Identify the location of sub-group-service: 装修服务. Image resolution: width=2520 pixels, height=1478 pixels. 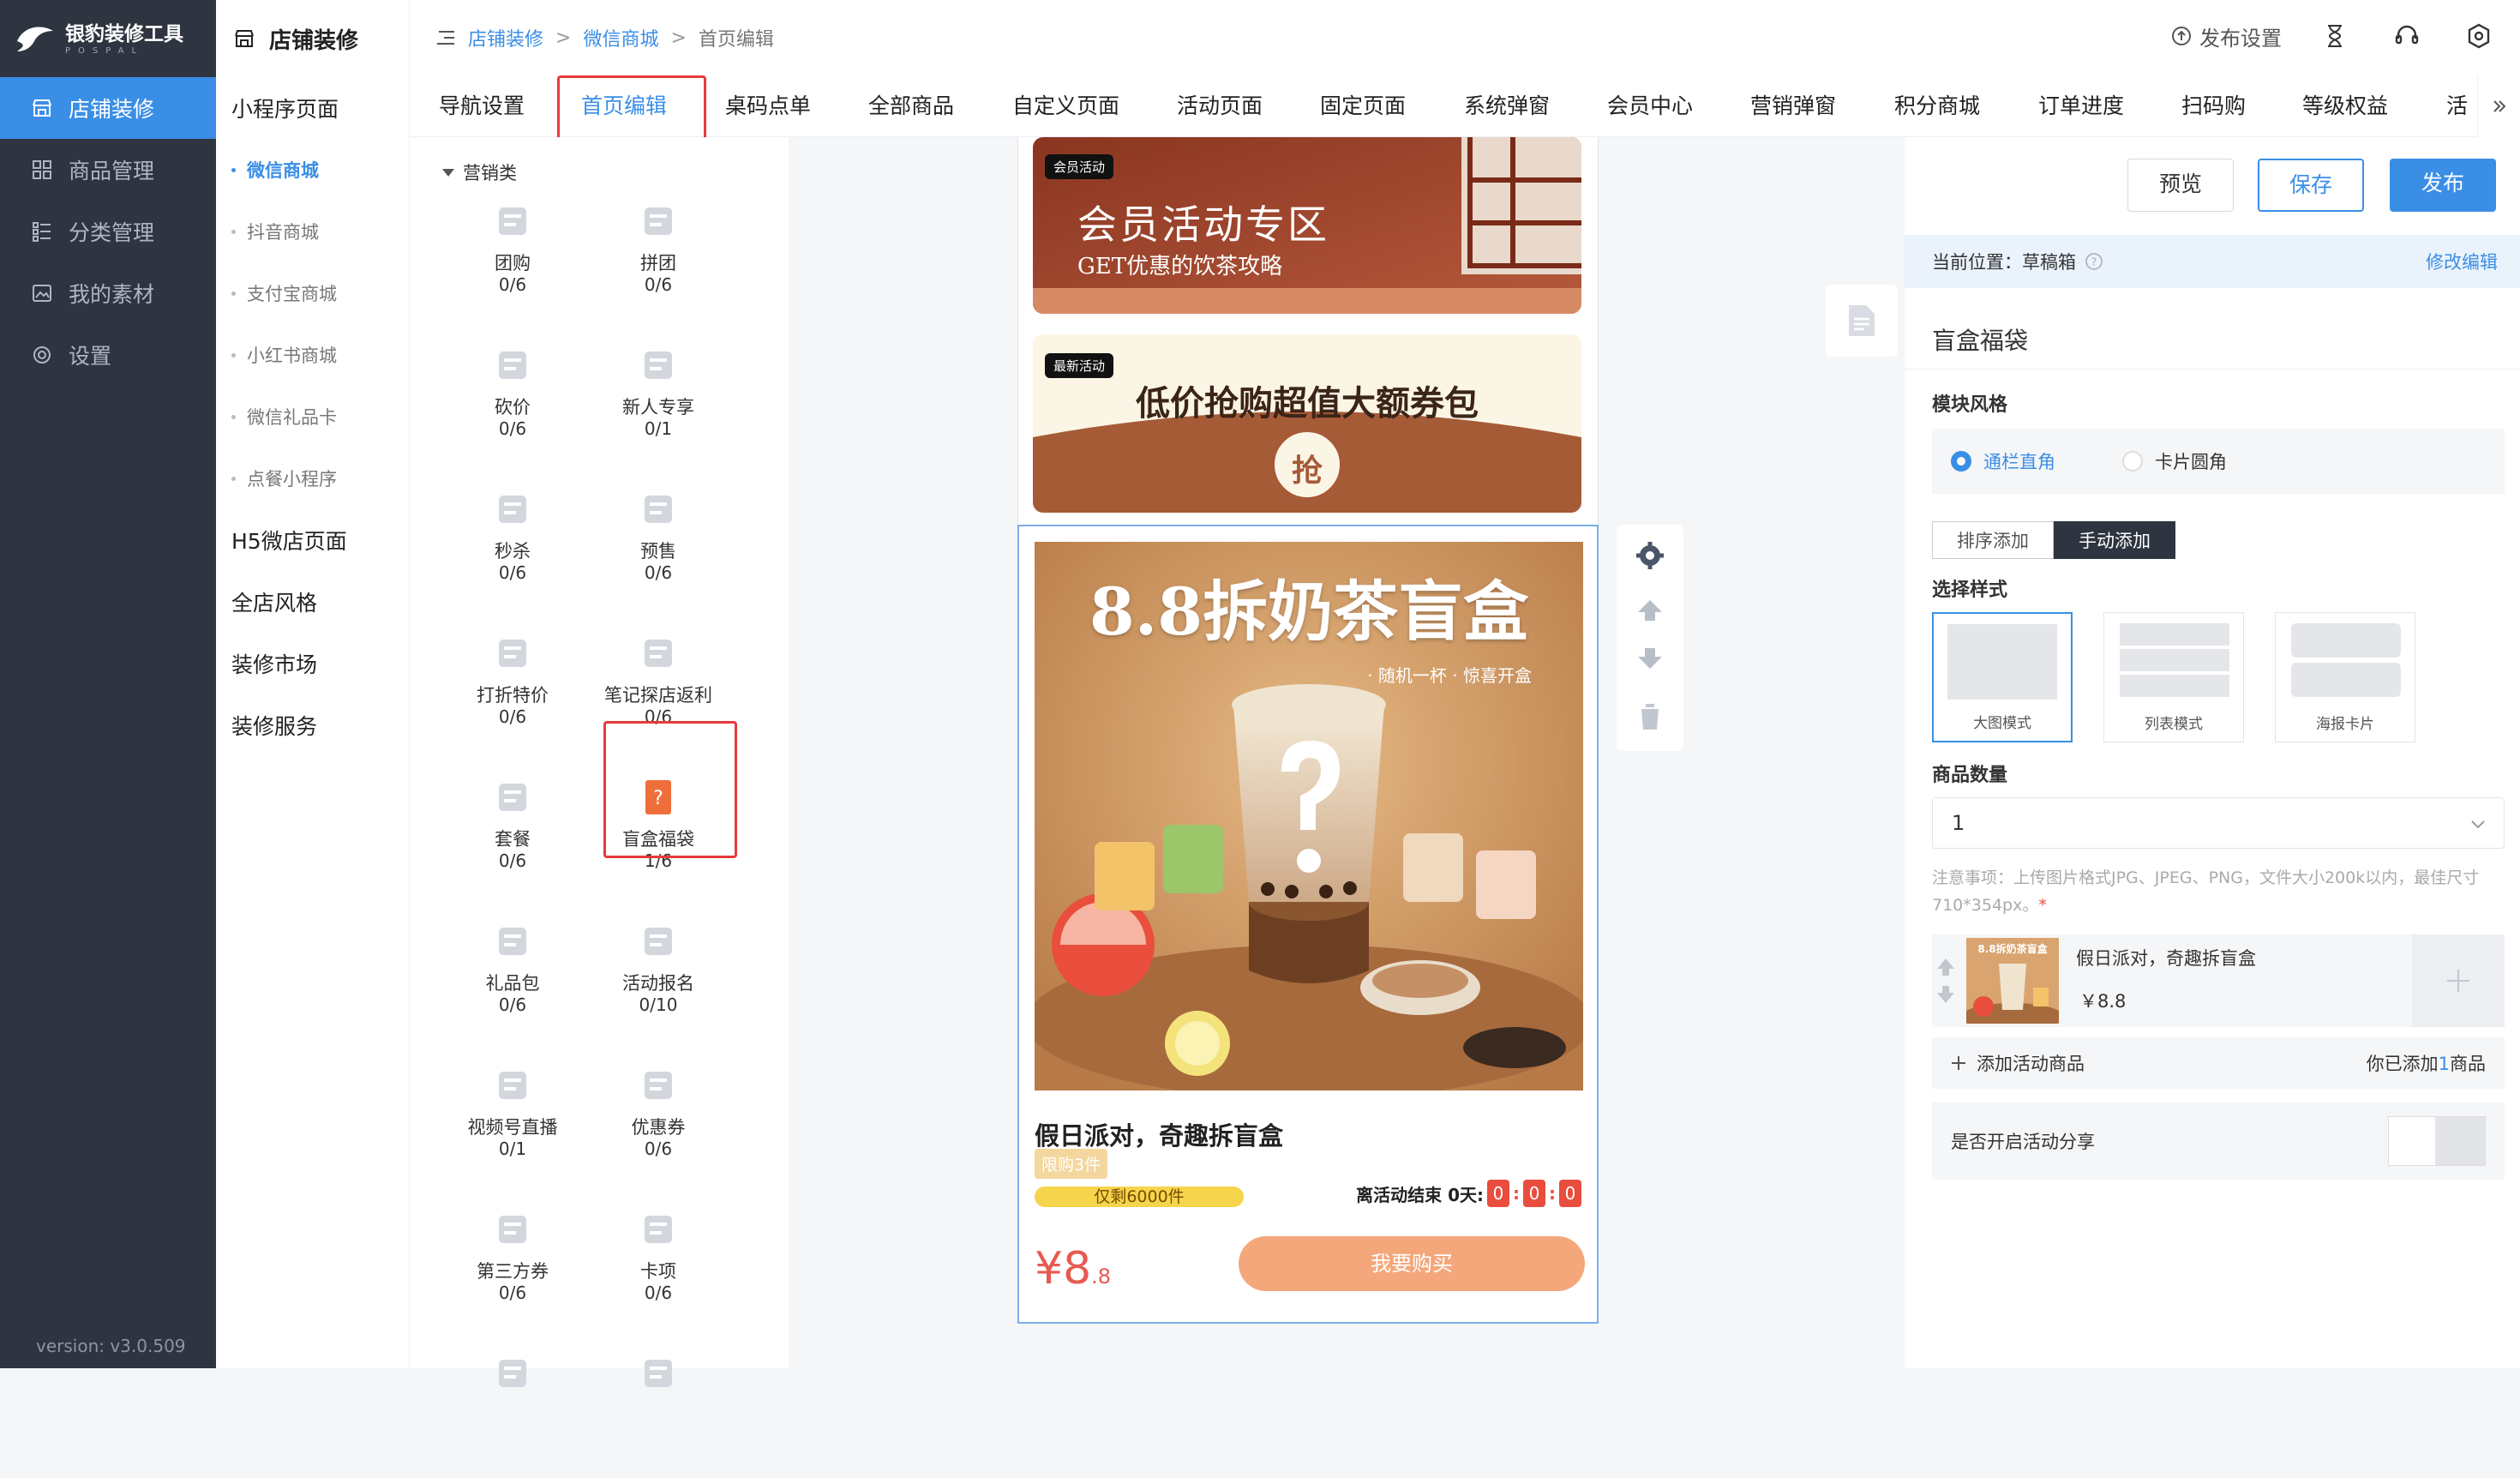
(312, 725).